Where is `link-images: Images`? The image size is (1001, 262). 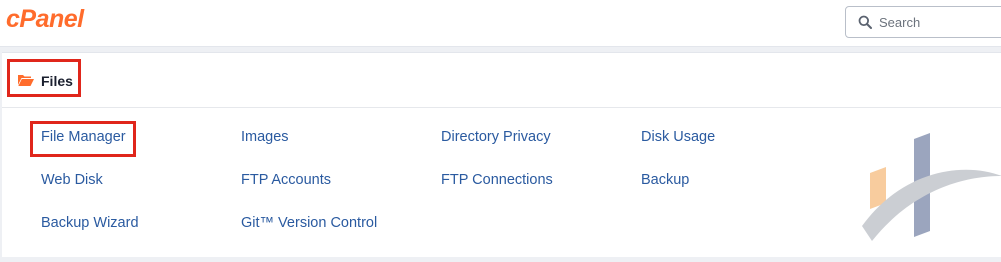 link-images: Images is located at coordinates (265, 137).